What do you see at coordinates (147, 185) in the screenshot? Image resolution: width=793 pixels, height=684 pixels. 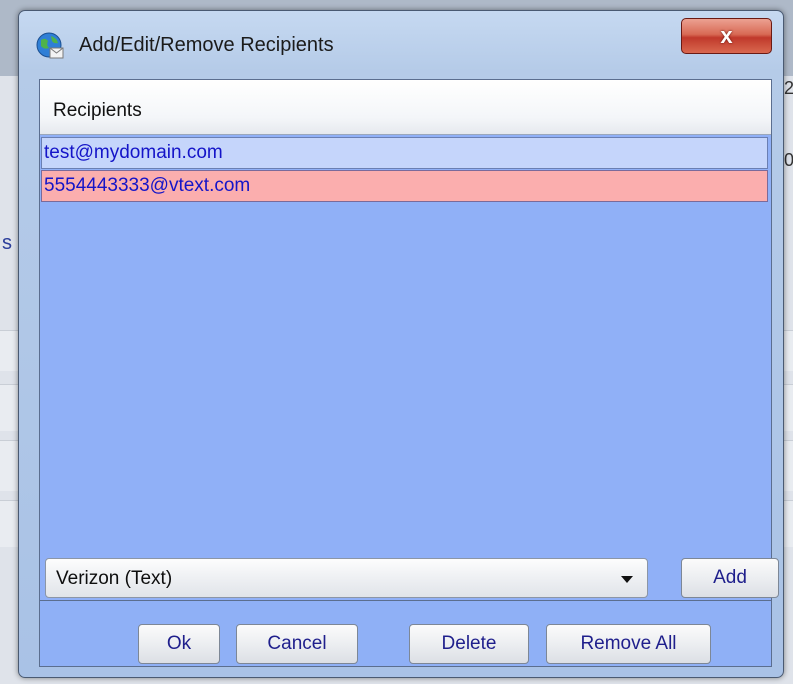 I see `recipient-address: 5554443333@vtext.com` at bounding box center [147, 185].